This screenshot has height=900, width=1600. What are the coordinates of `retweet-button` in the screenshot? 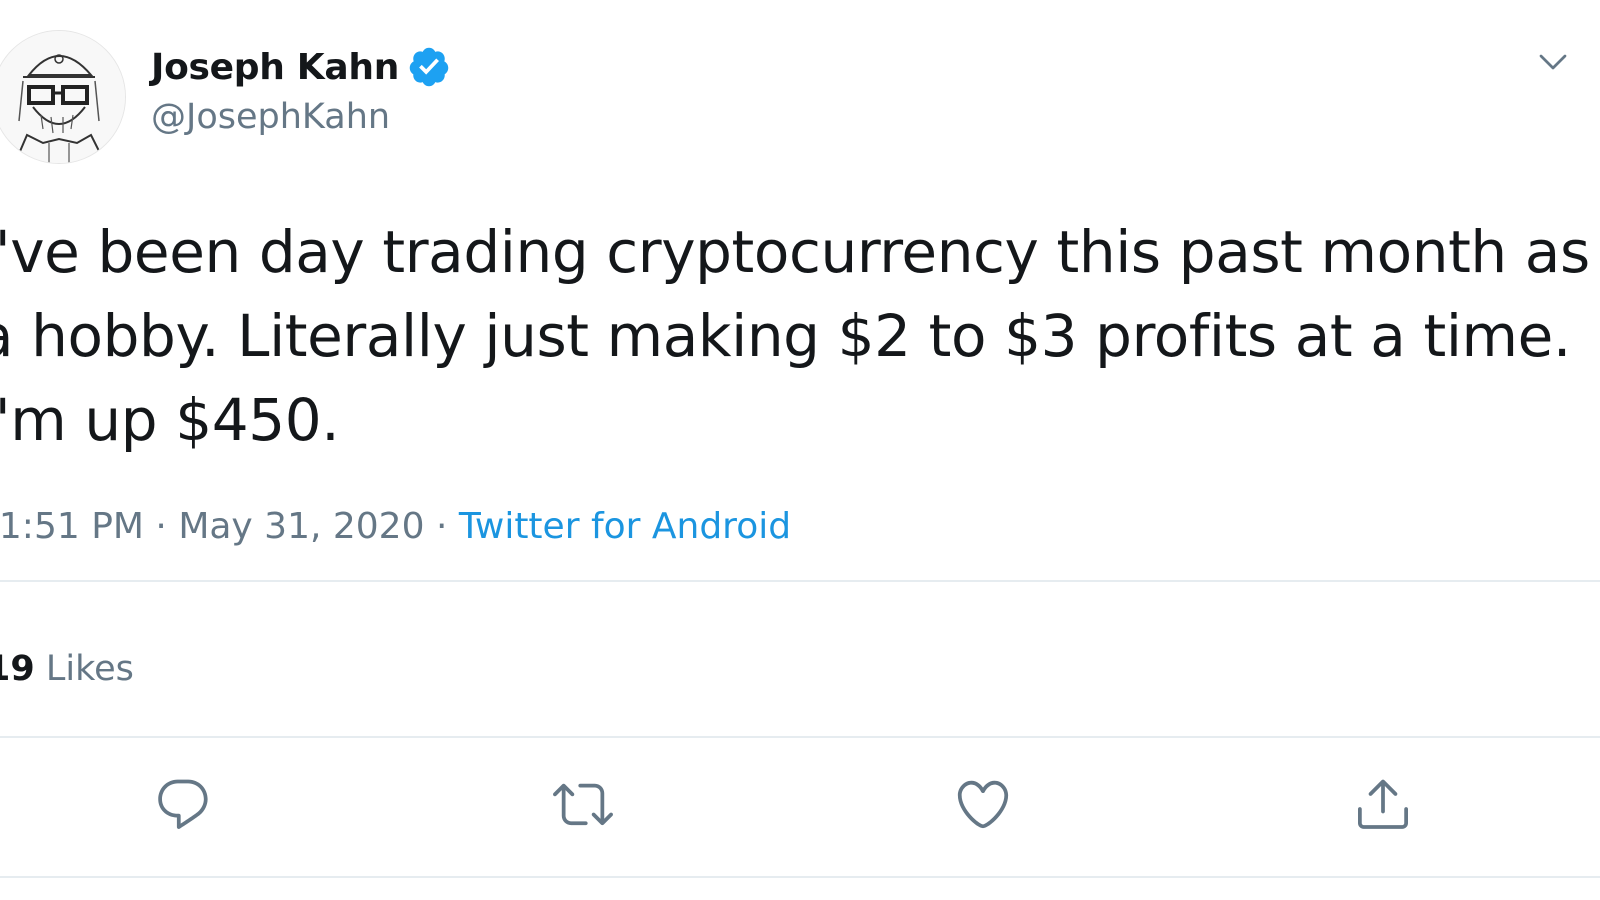 It's located at (583, 804).